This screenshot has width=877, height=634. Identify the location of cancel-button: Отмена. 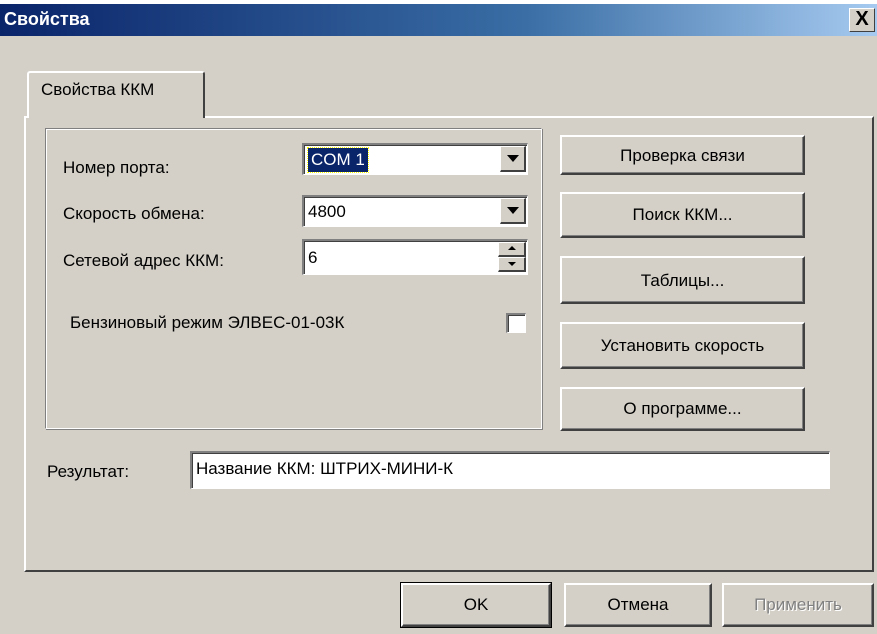
(638, 605).